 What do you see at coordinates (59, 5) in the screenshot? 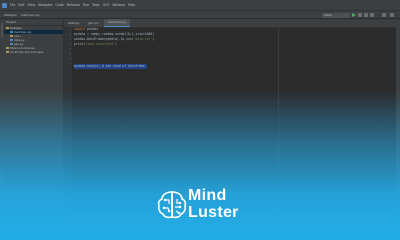
I see `menu-code: Code` at bounding box center [59, 5].